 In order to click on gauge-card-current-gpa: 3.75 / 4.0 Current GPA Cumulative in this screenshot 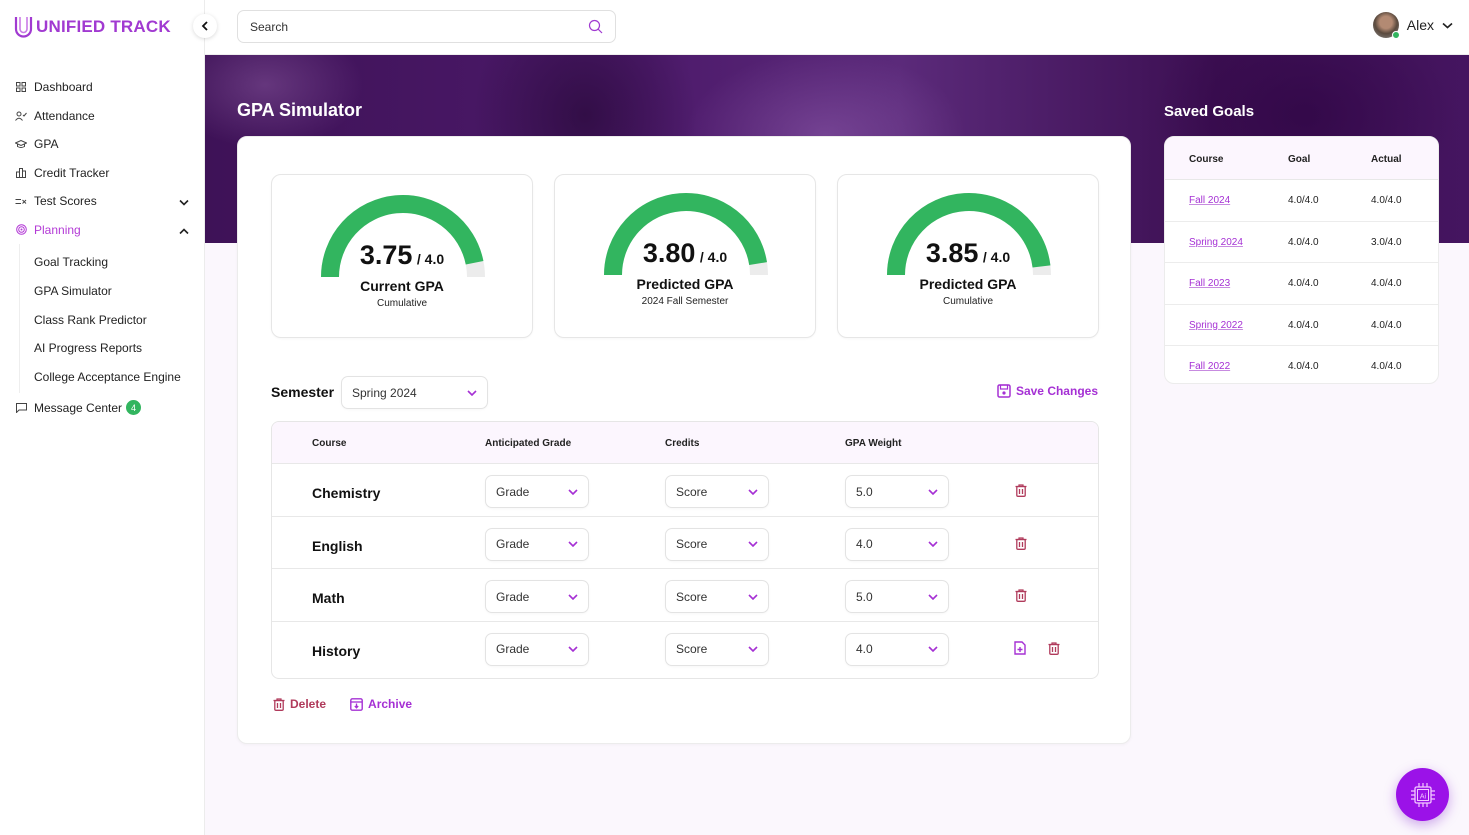, I will do `click(402, 256)`.